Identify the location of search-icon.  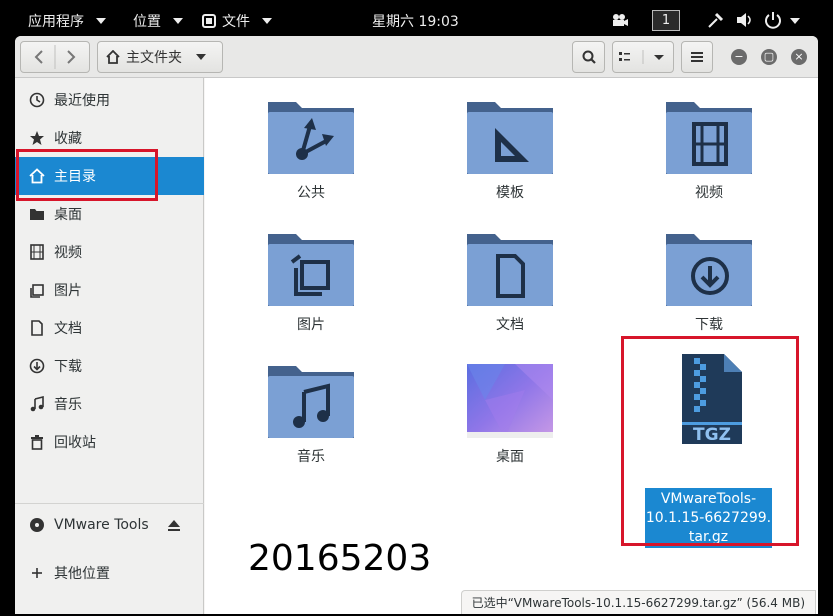
(589, 57).